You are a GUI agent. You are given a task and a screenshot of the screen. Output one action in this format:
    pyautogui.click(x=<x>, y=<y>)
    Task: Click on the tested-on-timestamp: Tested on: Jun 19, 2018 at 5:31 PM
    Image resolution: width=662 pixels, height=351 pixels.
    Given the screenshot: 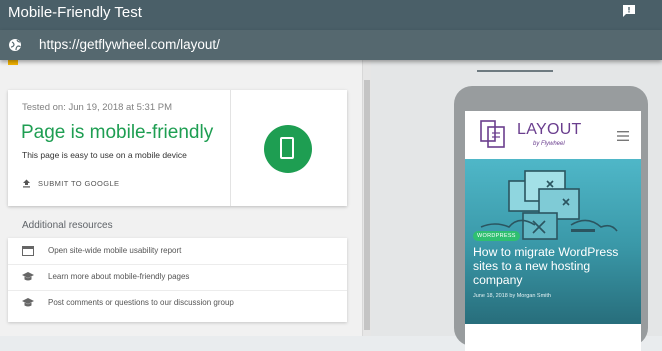 What is the action you would take?
    pyautogui.click(x=97, y=107)
    